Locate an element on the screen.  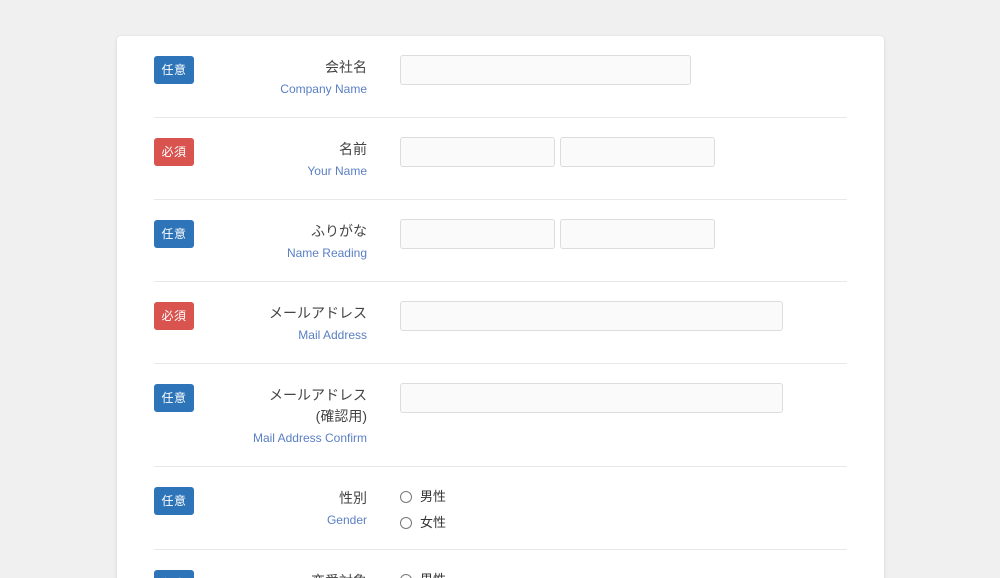
target-radio-group: 男性 女性 is located at coordinates (423, 573).